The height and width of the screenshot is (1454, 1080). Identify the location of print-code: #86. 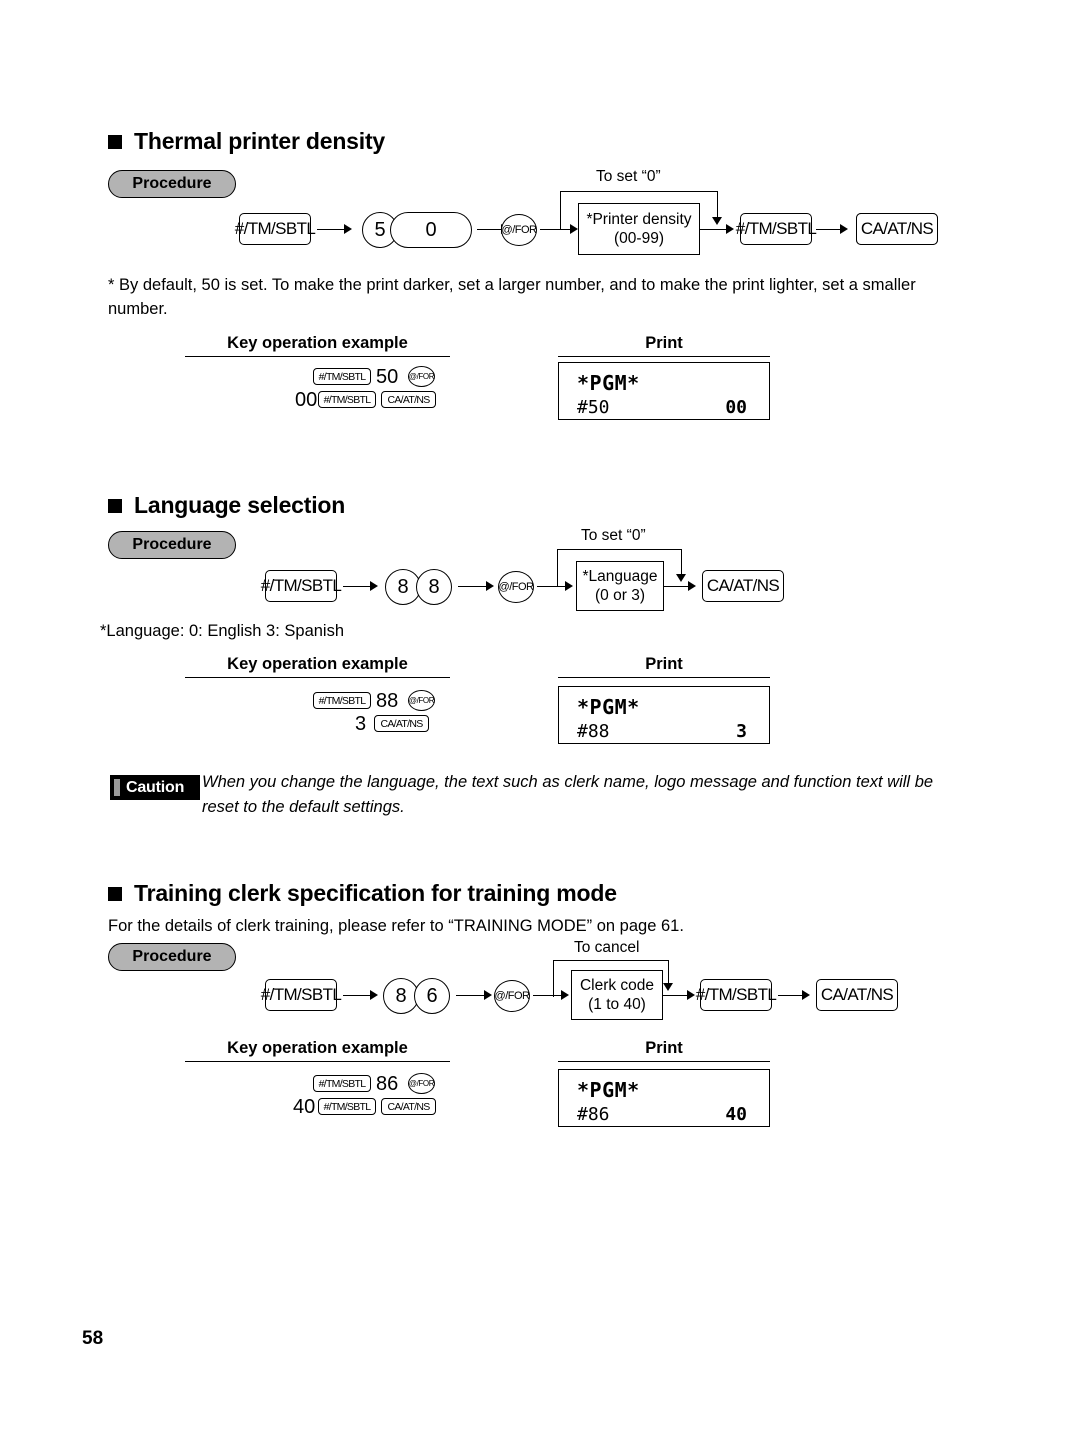
(593, 1114).